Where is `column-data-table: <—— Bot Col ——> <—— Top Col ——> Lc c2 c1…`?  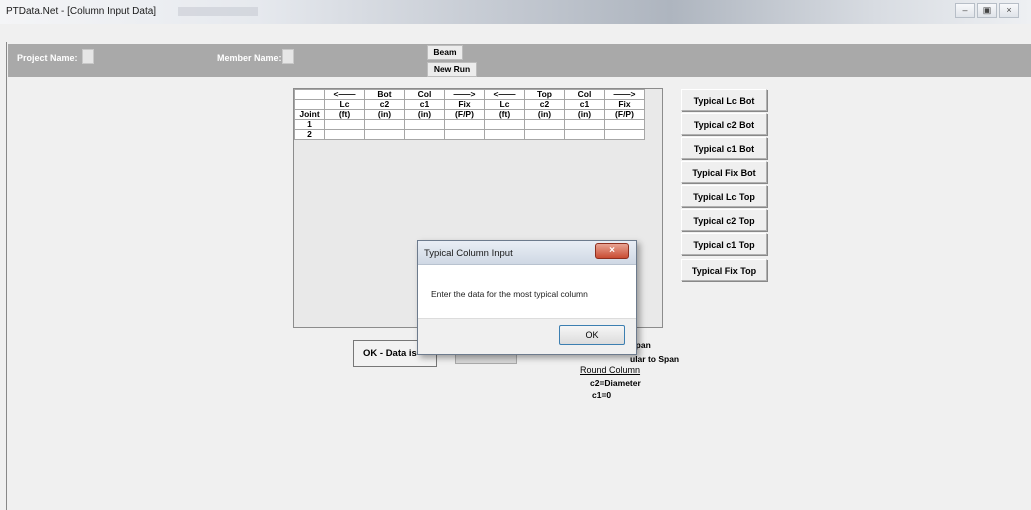
column-data-table: <—— Bot Col ——> <—— Top Col ——> Lc c2 c1… is located at coordinates (469, 114).